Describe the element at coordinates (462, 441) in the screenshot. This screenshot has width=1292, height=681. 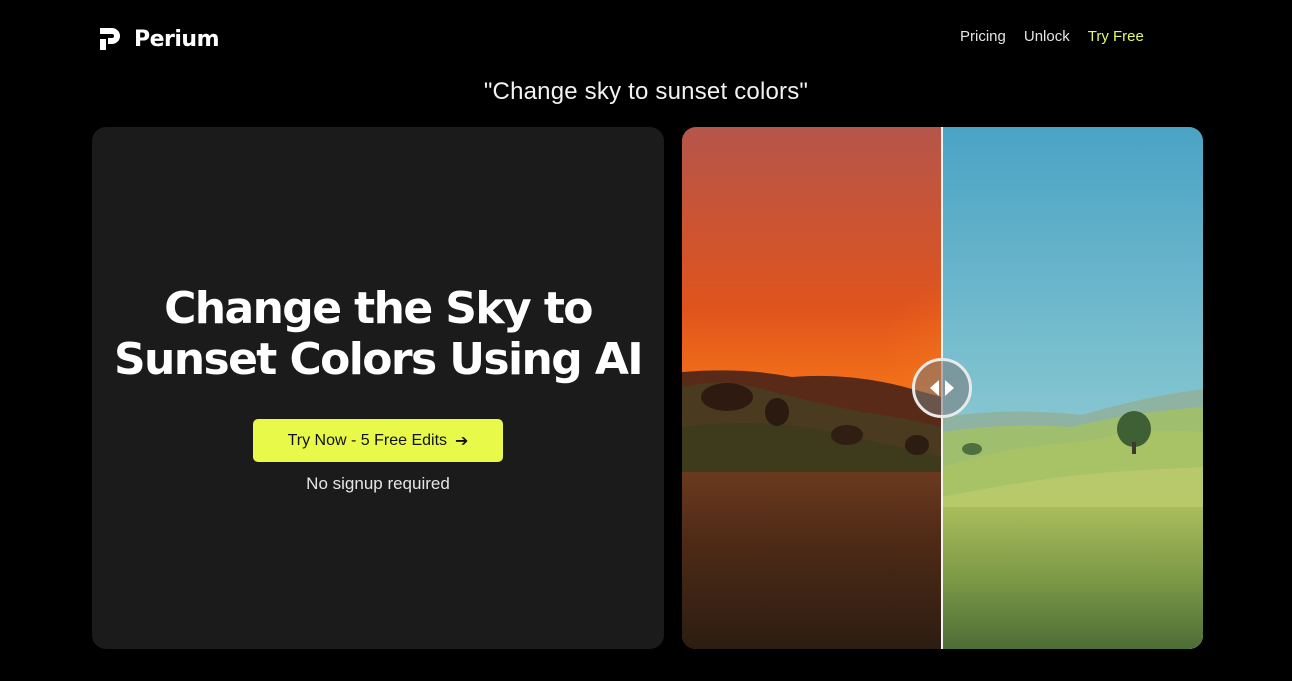
I see `arrow-right-icon: ➔` at that location.